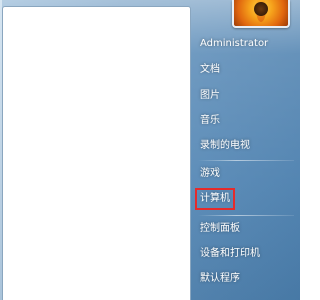  What do you see at coordinates (246, 146) in the screenshot?
I see `menu-item-recorded-tv: 录制的电视` at bounding box center [246, 146].